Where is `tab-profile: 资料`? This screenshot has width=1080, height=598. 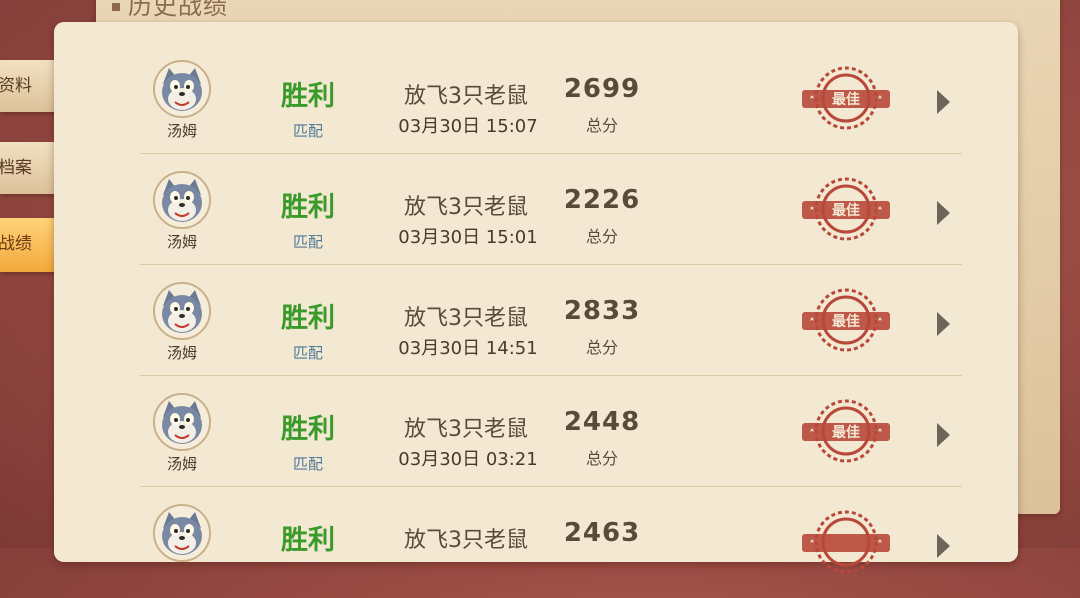
tab-profile: 资料 is located at coordinates (31, 86).